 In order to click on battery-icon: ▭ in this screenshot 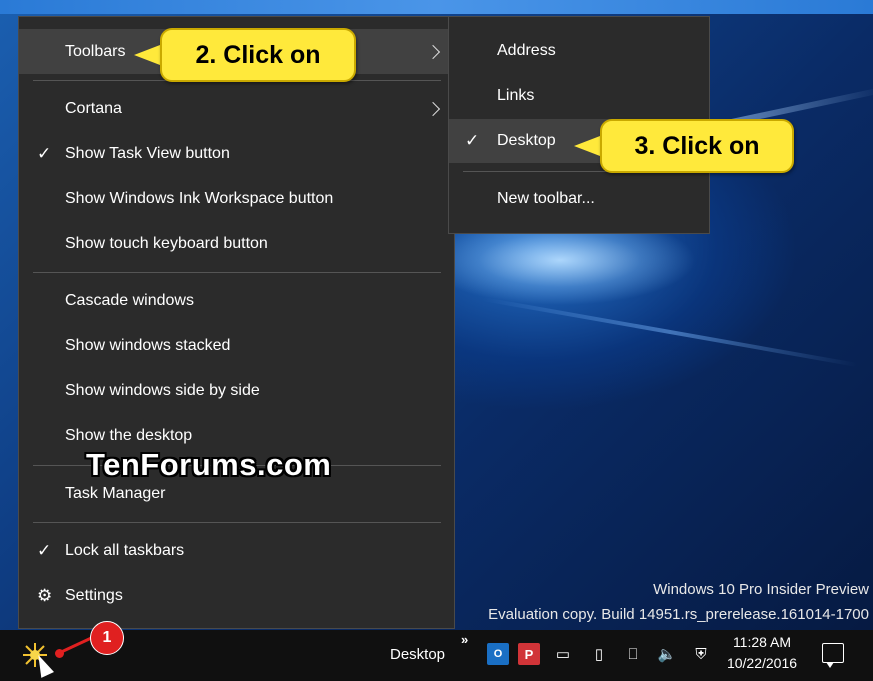, I will do `click(563, 654)`.